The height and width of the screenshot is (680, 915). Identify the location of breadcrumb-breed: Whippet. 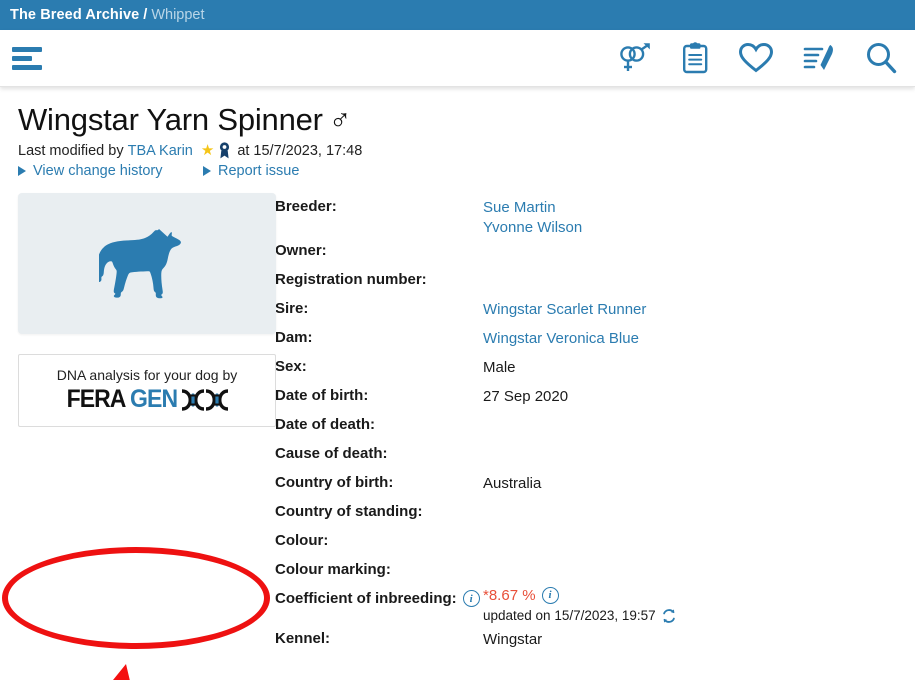
(177, 15).